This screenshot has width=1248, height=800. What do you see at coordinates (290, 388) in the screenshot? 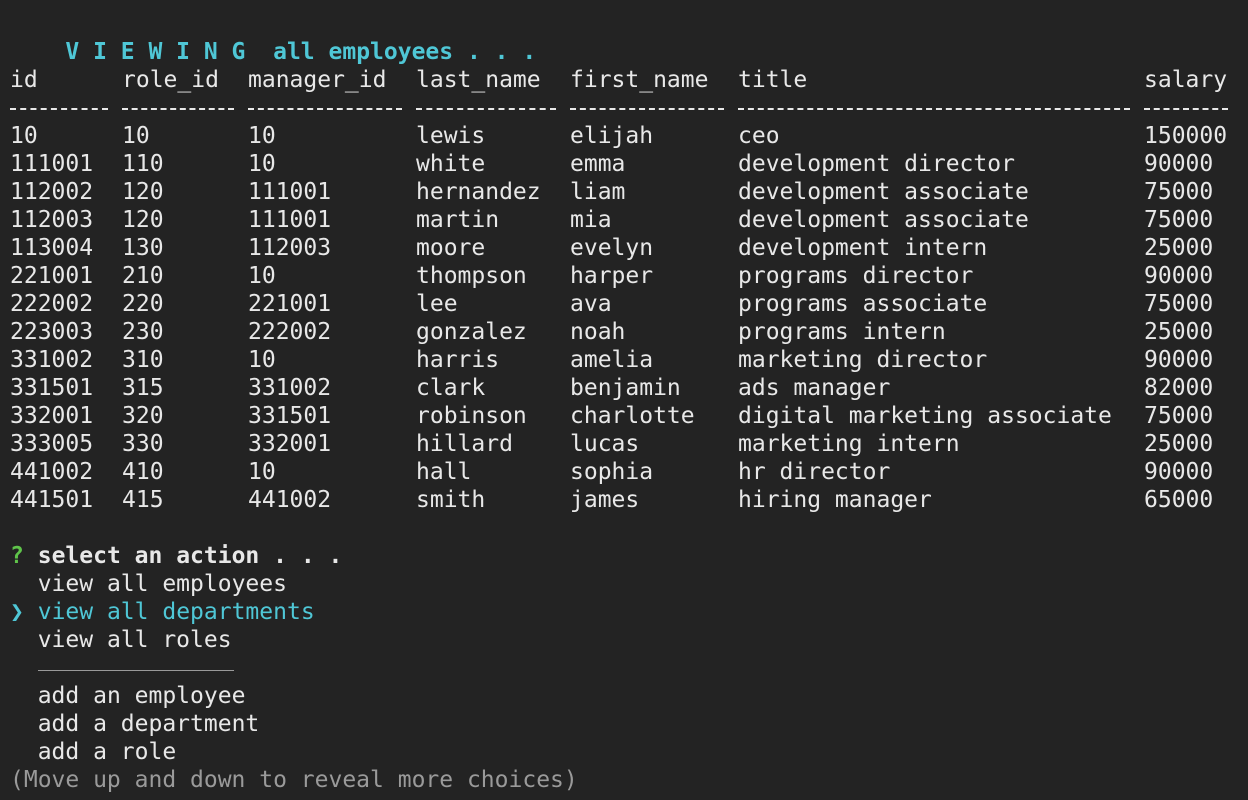
I see `cell-manager-id: 331002` at bounding box center [290, 388].